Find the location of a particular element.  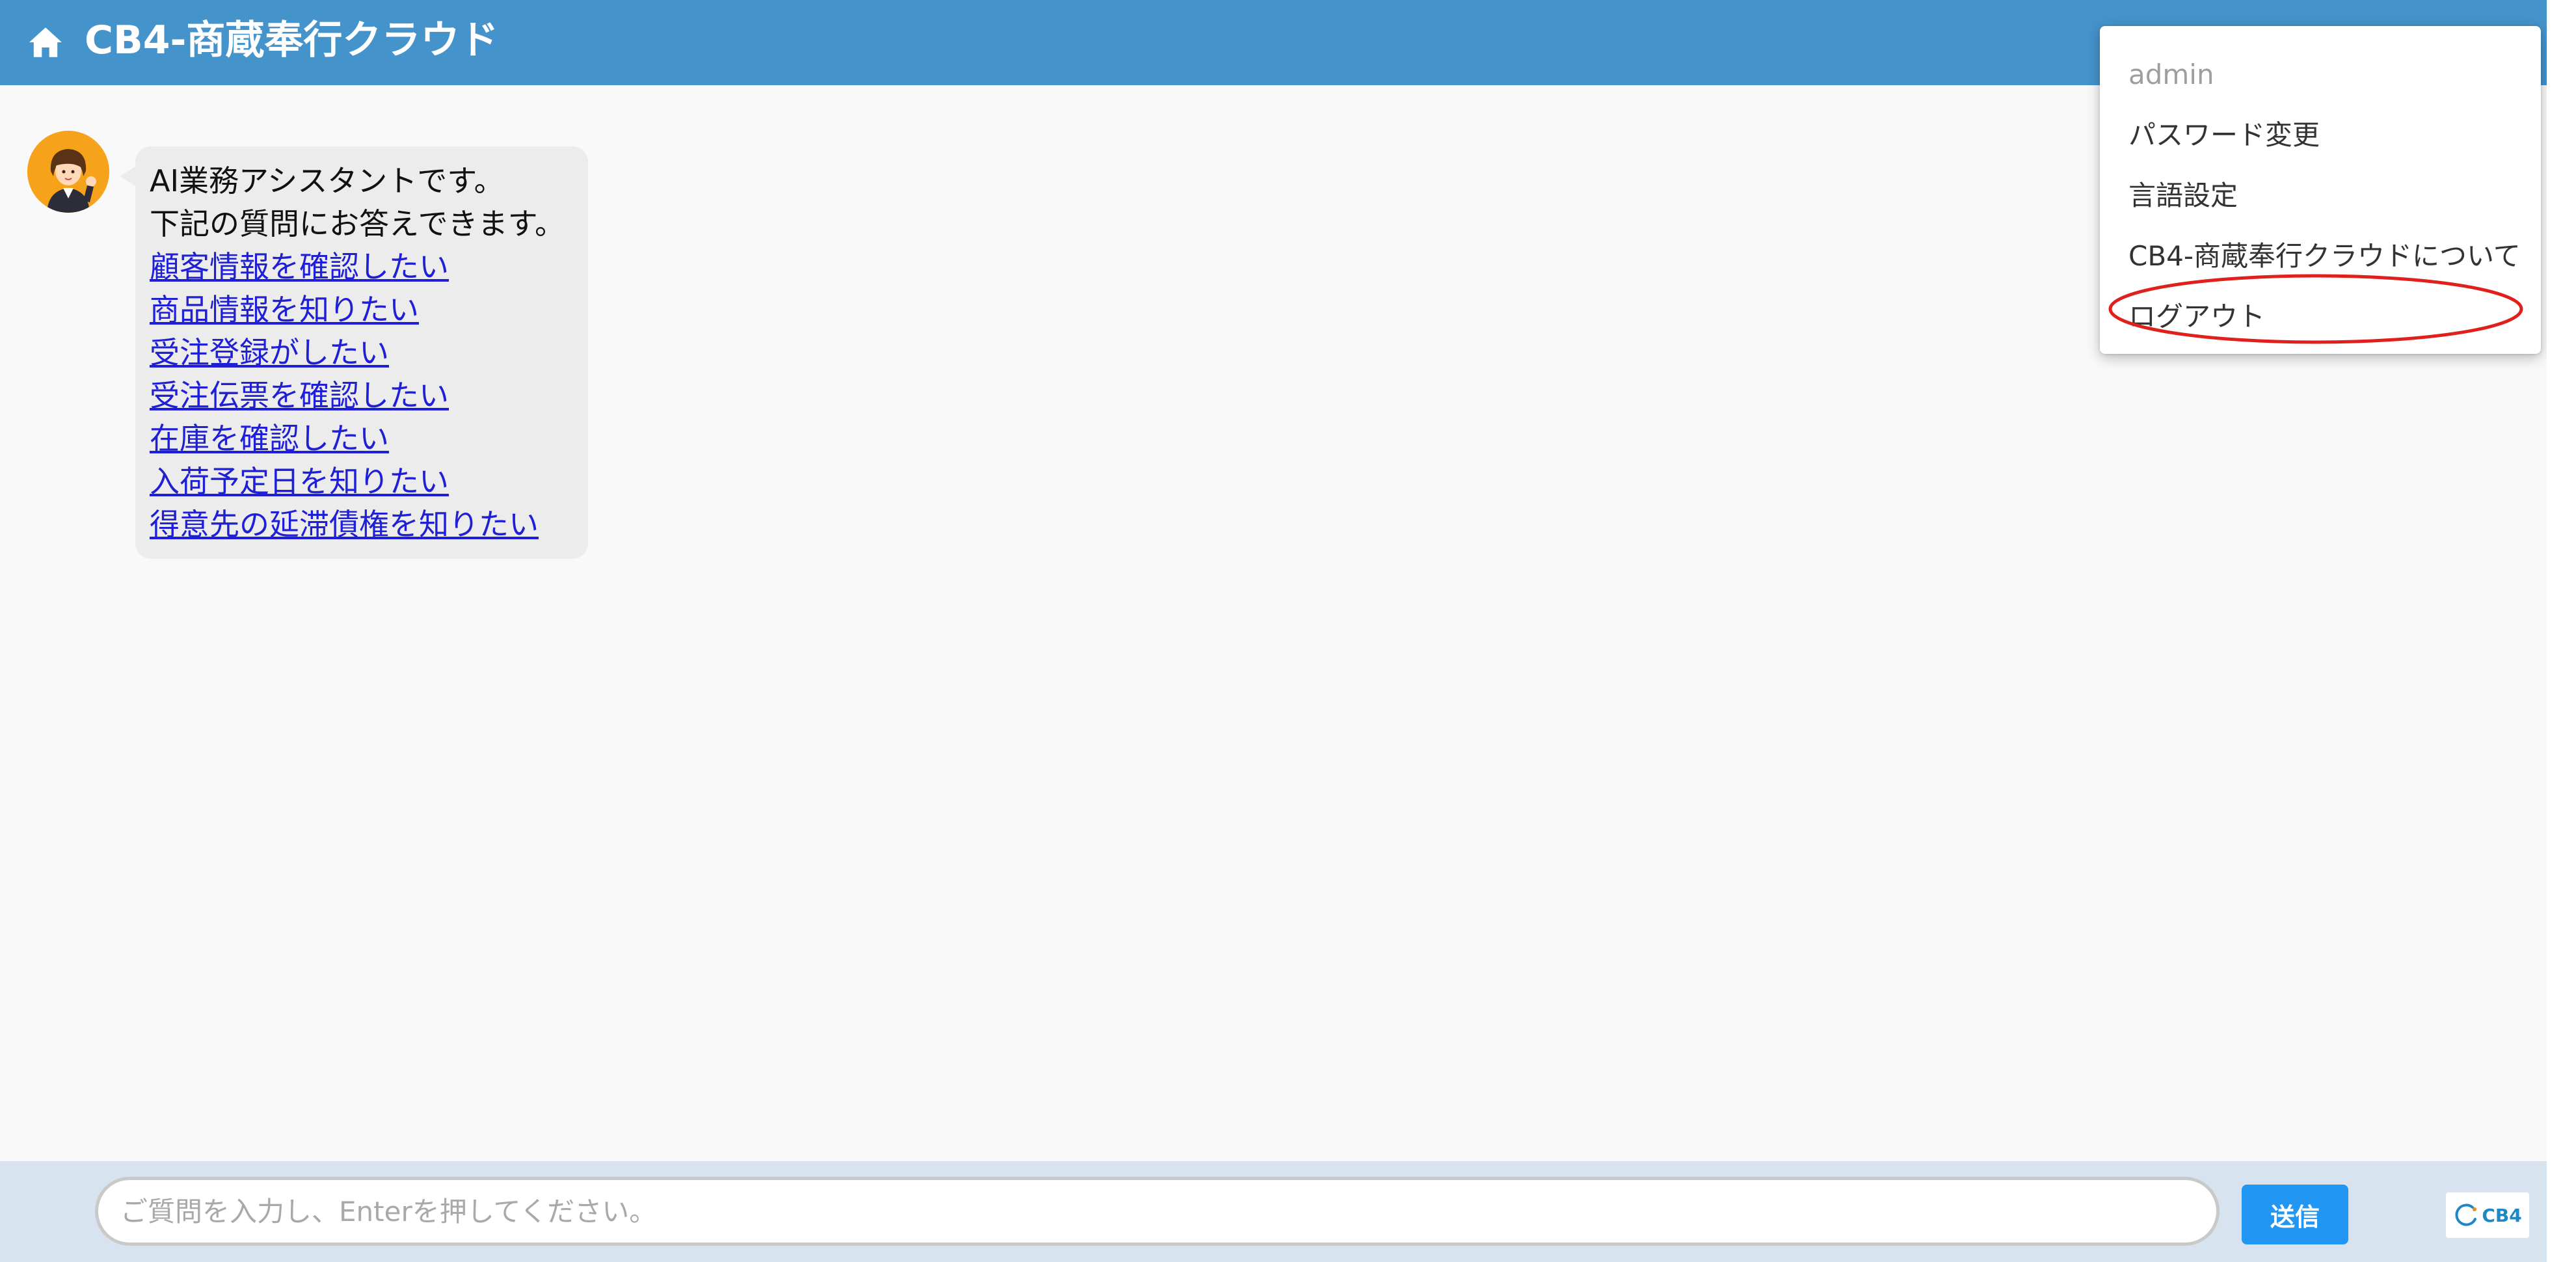

menu-username: admin is located at coordinates (2171, 74).